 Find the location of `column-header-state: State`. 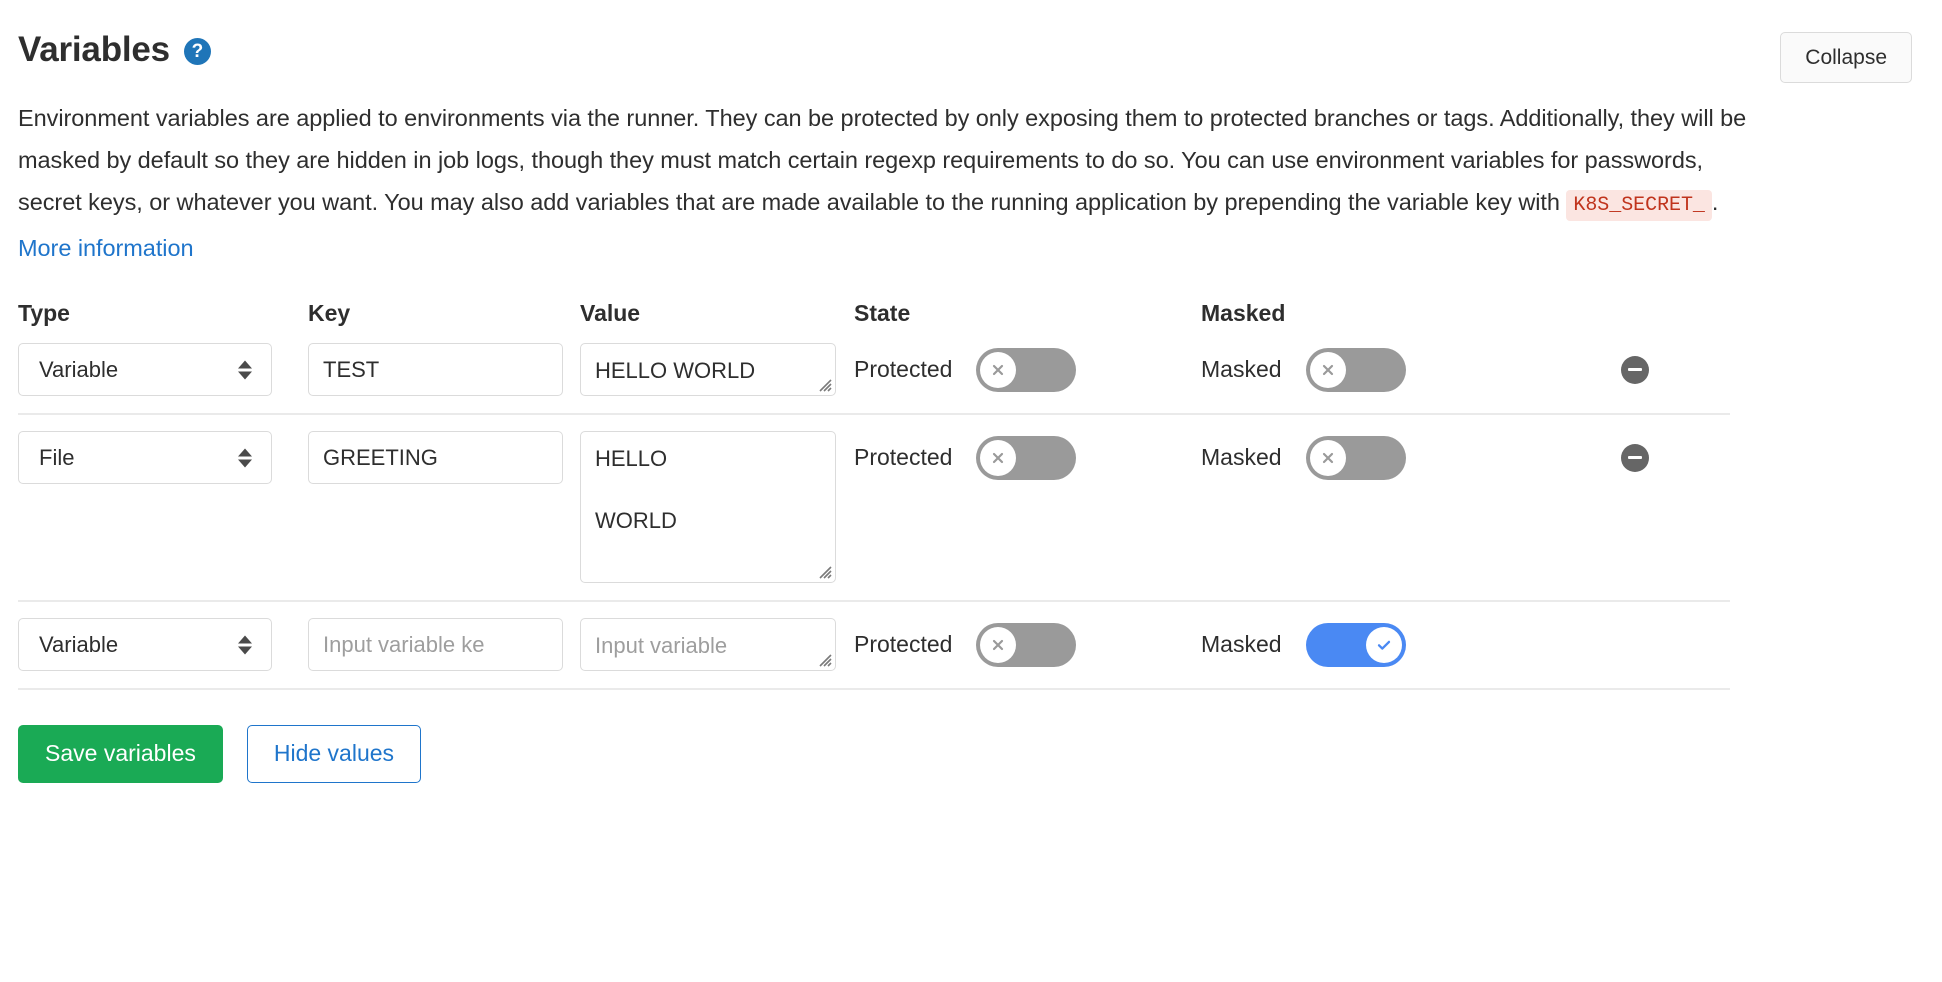

column-header-state: State is located at coordinates (882, 313).